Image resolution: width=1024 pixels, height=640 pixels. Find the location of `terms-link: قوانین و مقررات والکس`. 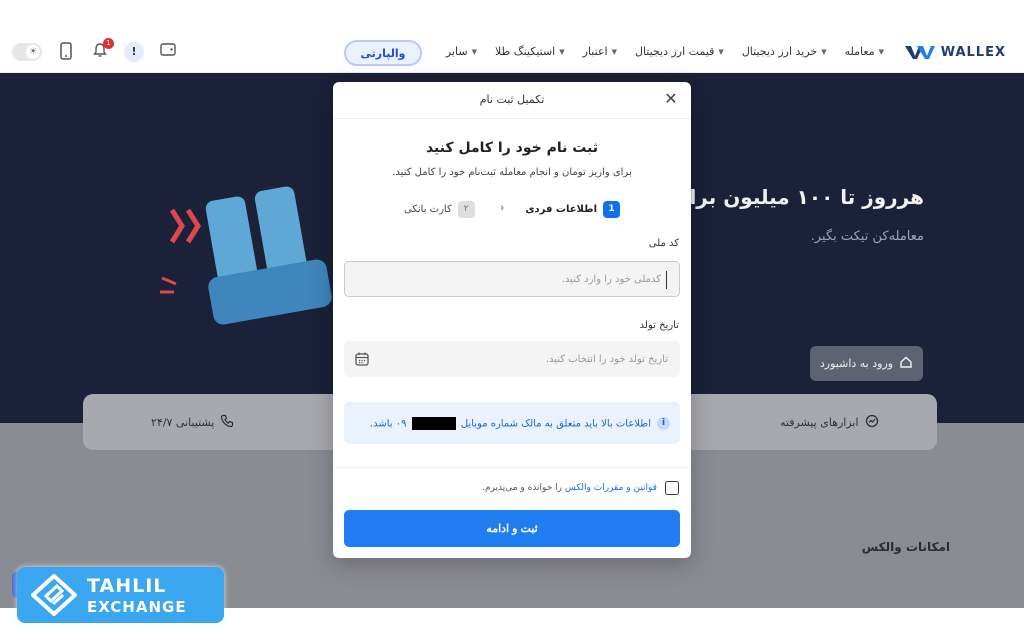

terms-link: قوانین و مقررات والکس is located at coordinates (611, 488).